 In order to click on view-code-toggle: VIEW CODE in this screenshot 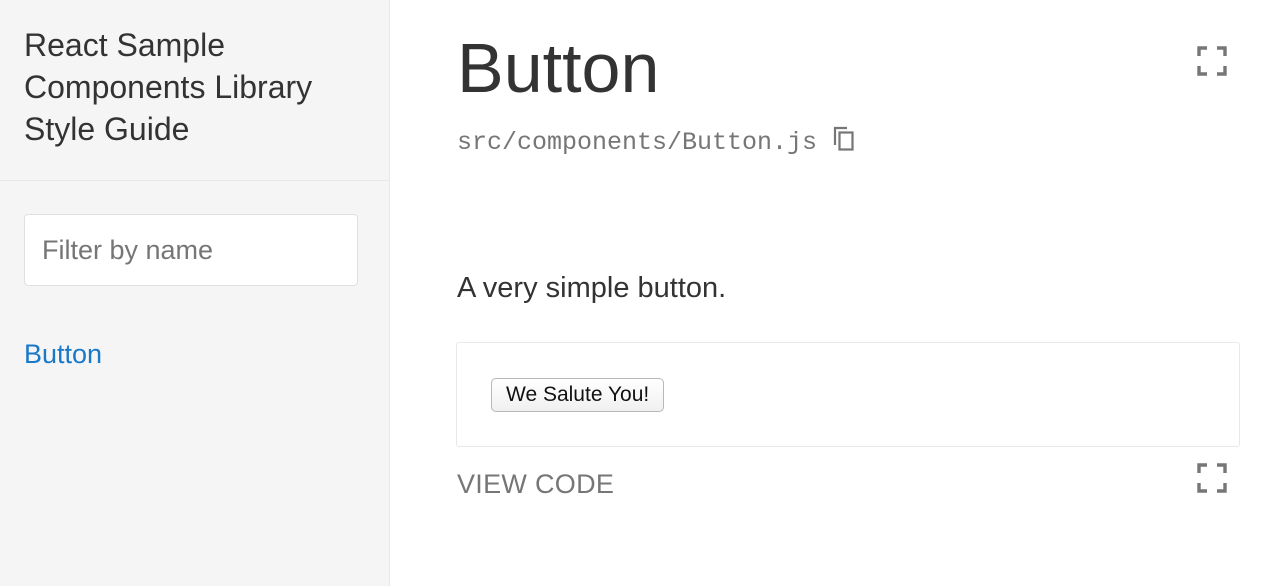, I will do `click(535, 484)`.